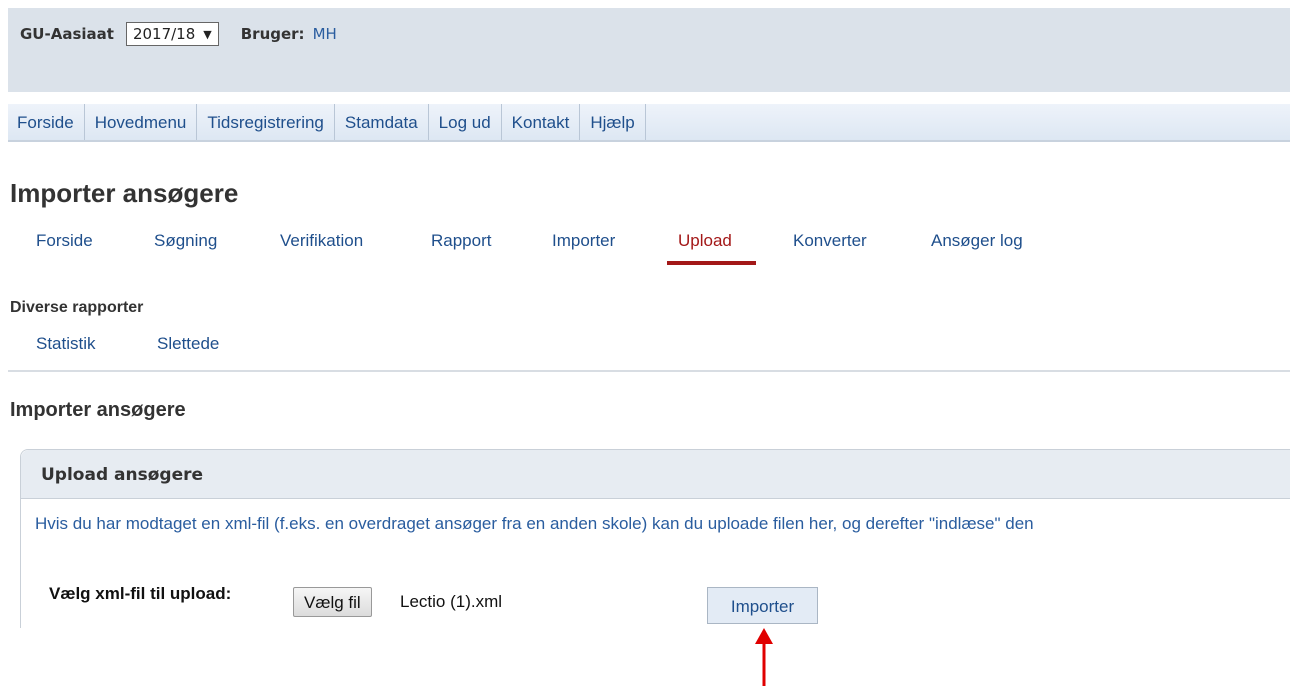 The width and height of the screenshot is (1290, 686). I want to click on year-value: 2017/18, so click(164, 34).